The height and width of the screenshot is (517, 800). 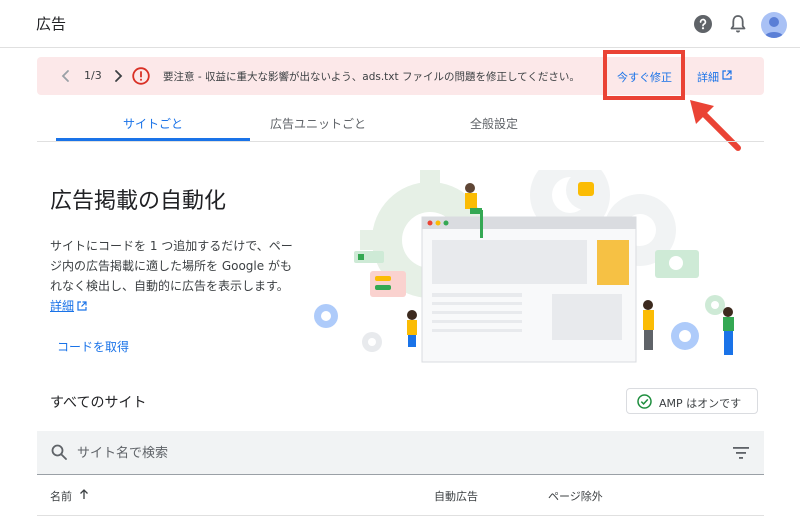 I want to click on site-search-bar, so click(x=400, y=453).